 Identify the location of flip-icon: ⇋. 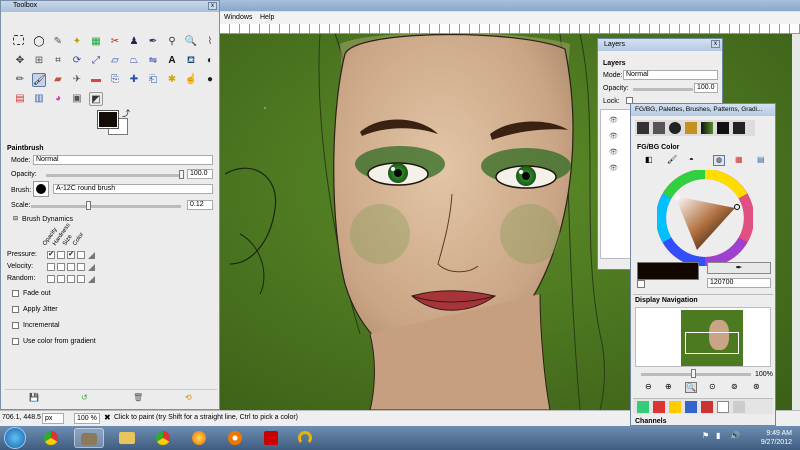
(153, 61).